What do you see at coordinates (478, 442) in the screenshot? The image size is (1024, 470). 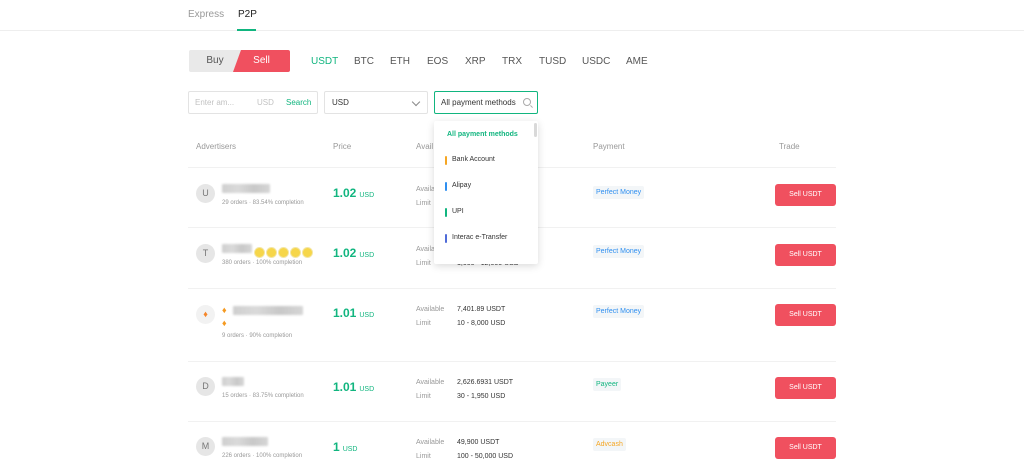 I see `available-value: 49,900 USDT` at bounding box center [478, 442].